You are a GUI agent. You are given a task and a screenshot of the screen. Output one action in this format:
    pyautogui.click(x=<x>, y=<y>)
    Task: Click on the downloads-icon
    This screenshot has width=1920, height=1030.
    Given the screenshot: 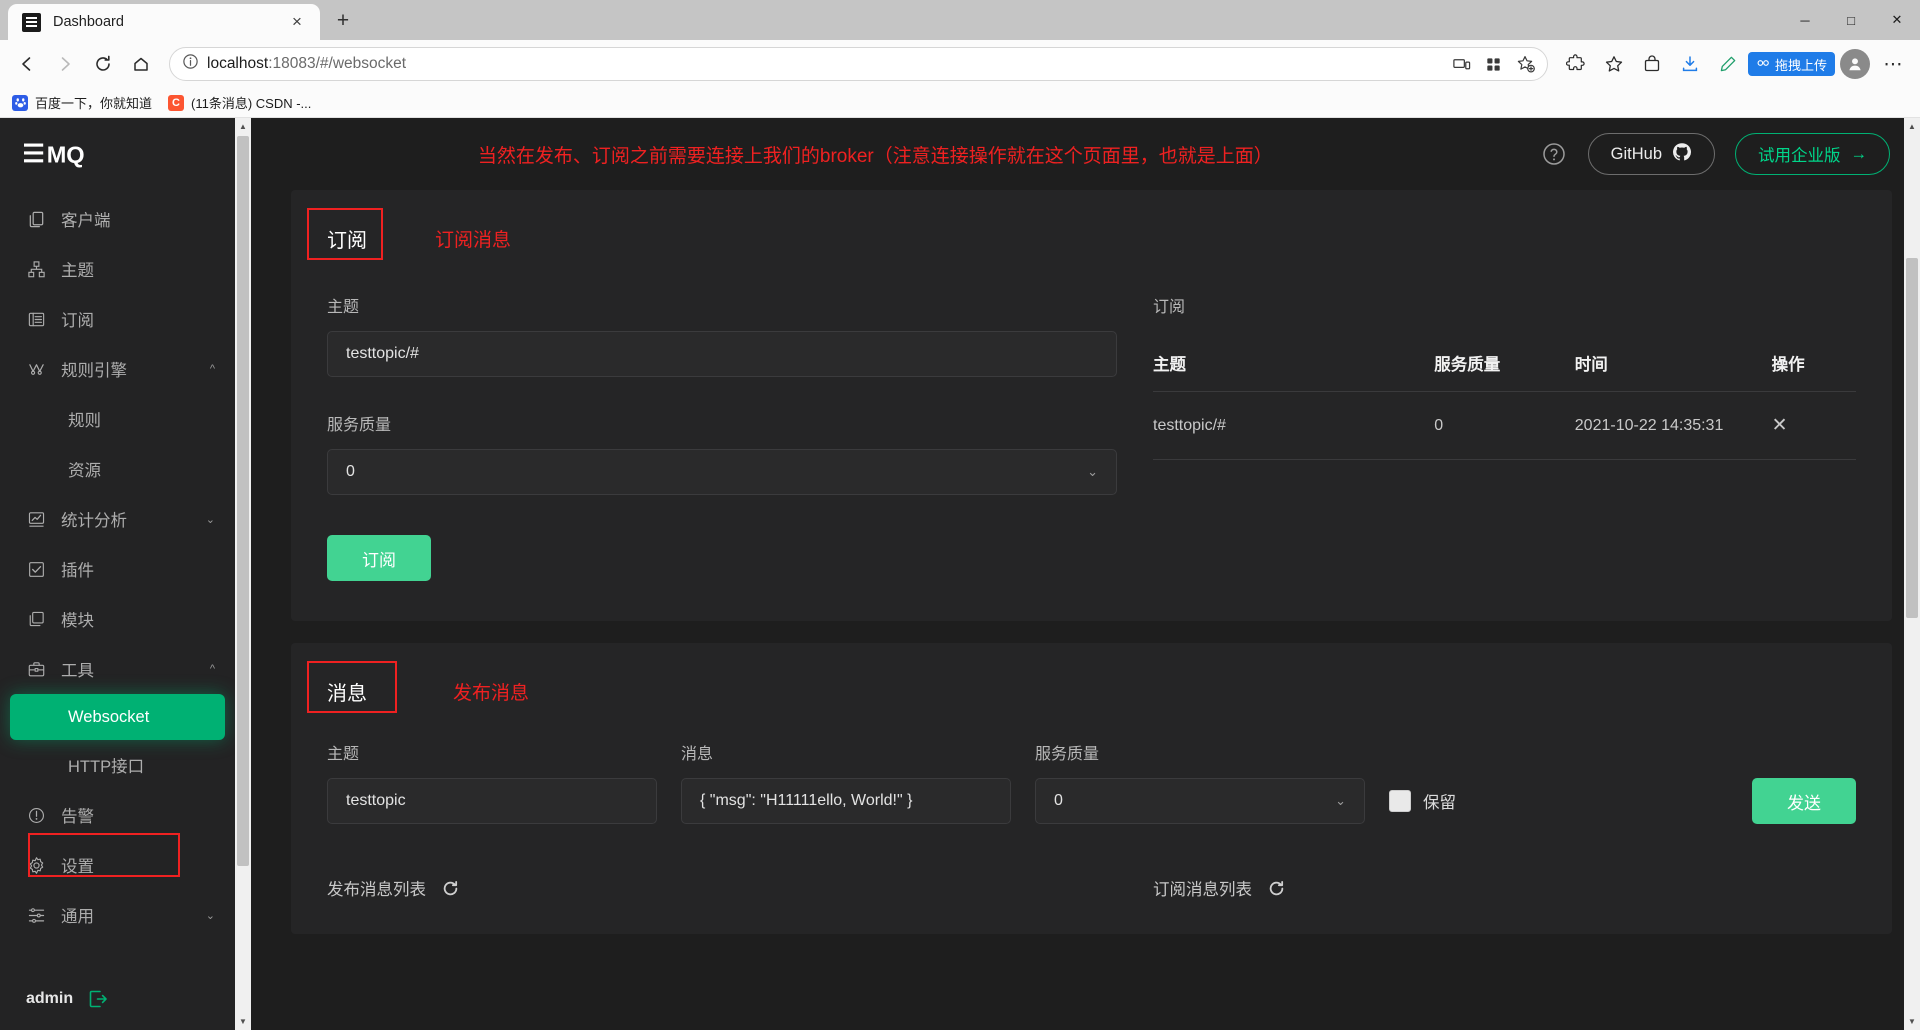 What is the action you would take?
    pyautogui.click(x=1690, y=64)
    